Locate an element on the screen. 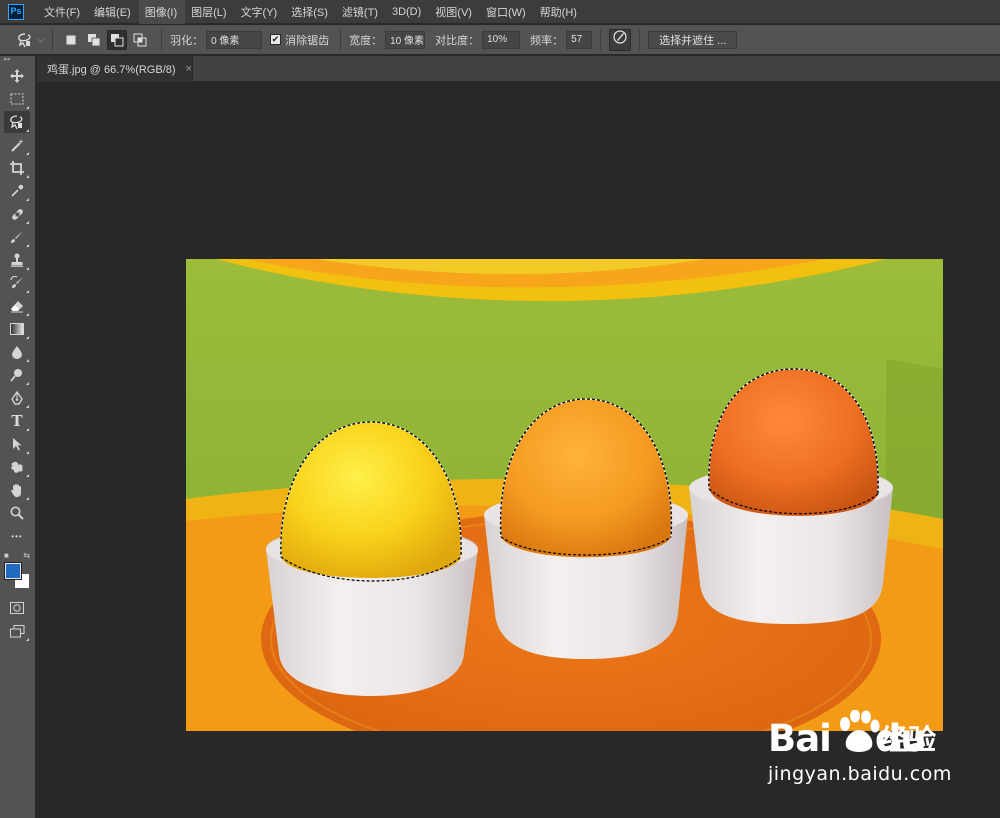 The width and height of the screenshot is (1000, 818). zoom-icon is located at coordinates (17, 513).